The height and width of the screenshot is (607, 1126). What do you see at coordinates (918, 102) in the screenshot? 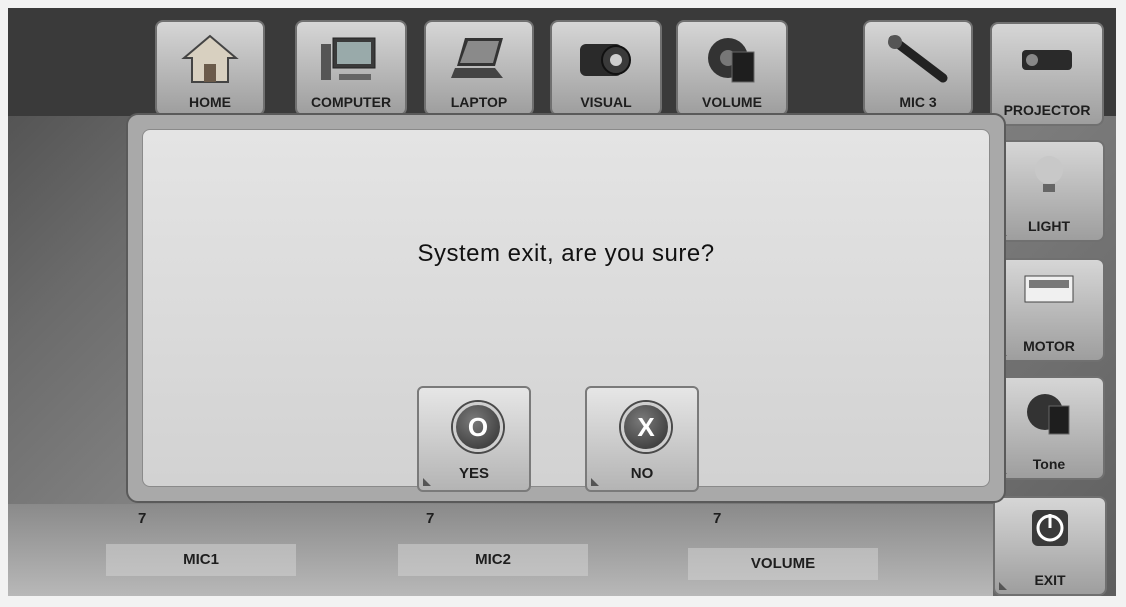
I see `mic-3-label: MIC 3` at bounding box center [918, 102].